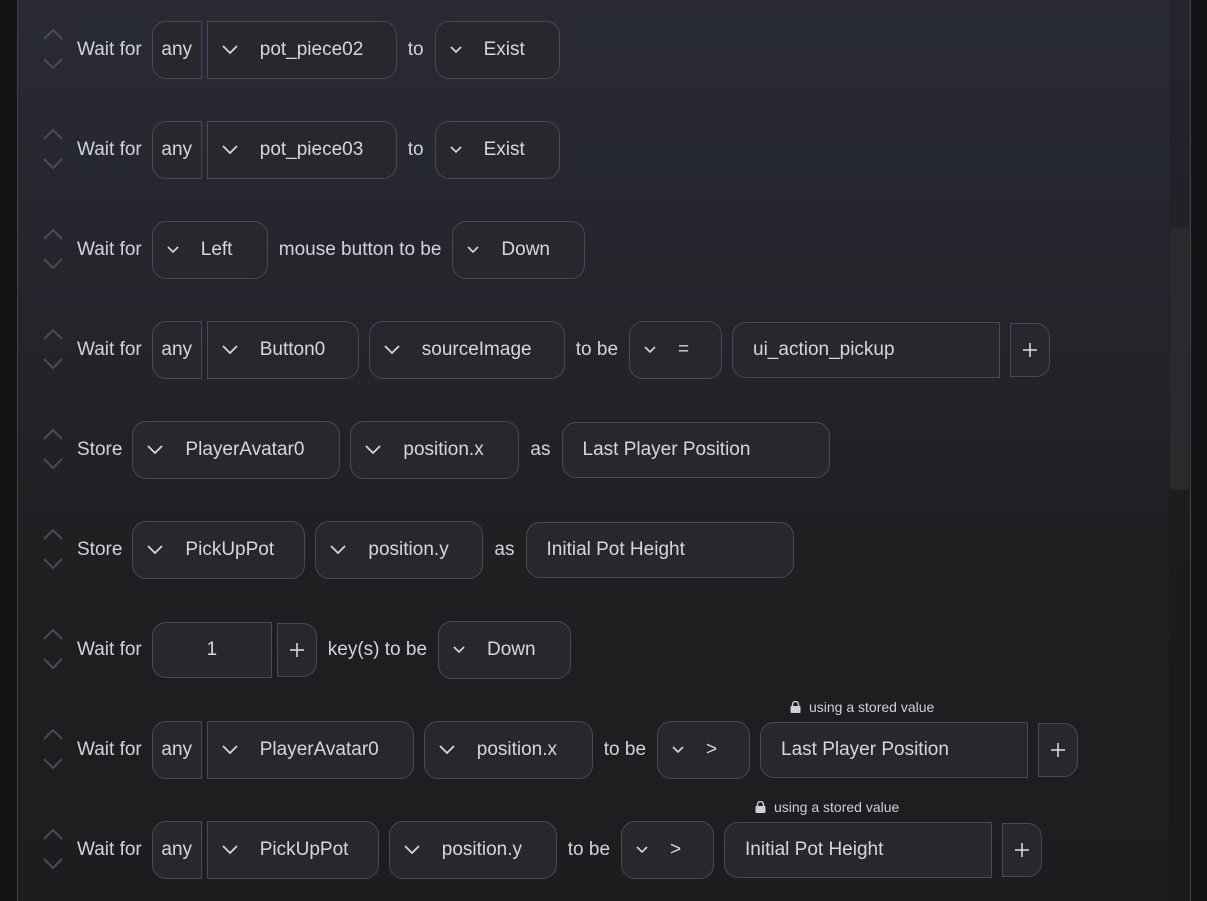 This screenshot has height=901, width=1207. What do you see at coordinates (476, 349) in the screenshot?
I see `property-select-value: sourceImage` at bounding box center [476, 349].